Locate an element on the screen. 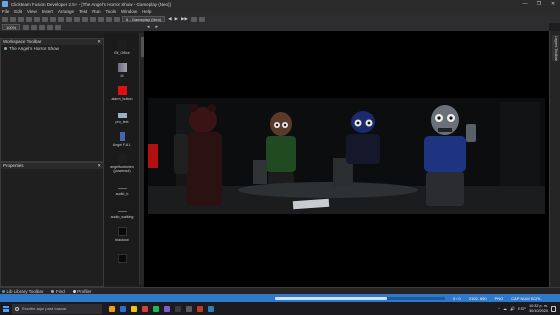 The width and height of the screenshot is (560, 315). tab-label: Lib Library Toolbar is located at coordinates (25, 291).